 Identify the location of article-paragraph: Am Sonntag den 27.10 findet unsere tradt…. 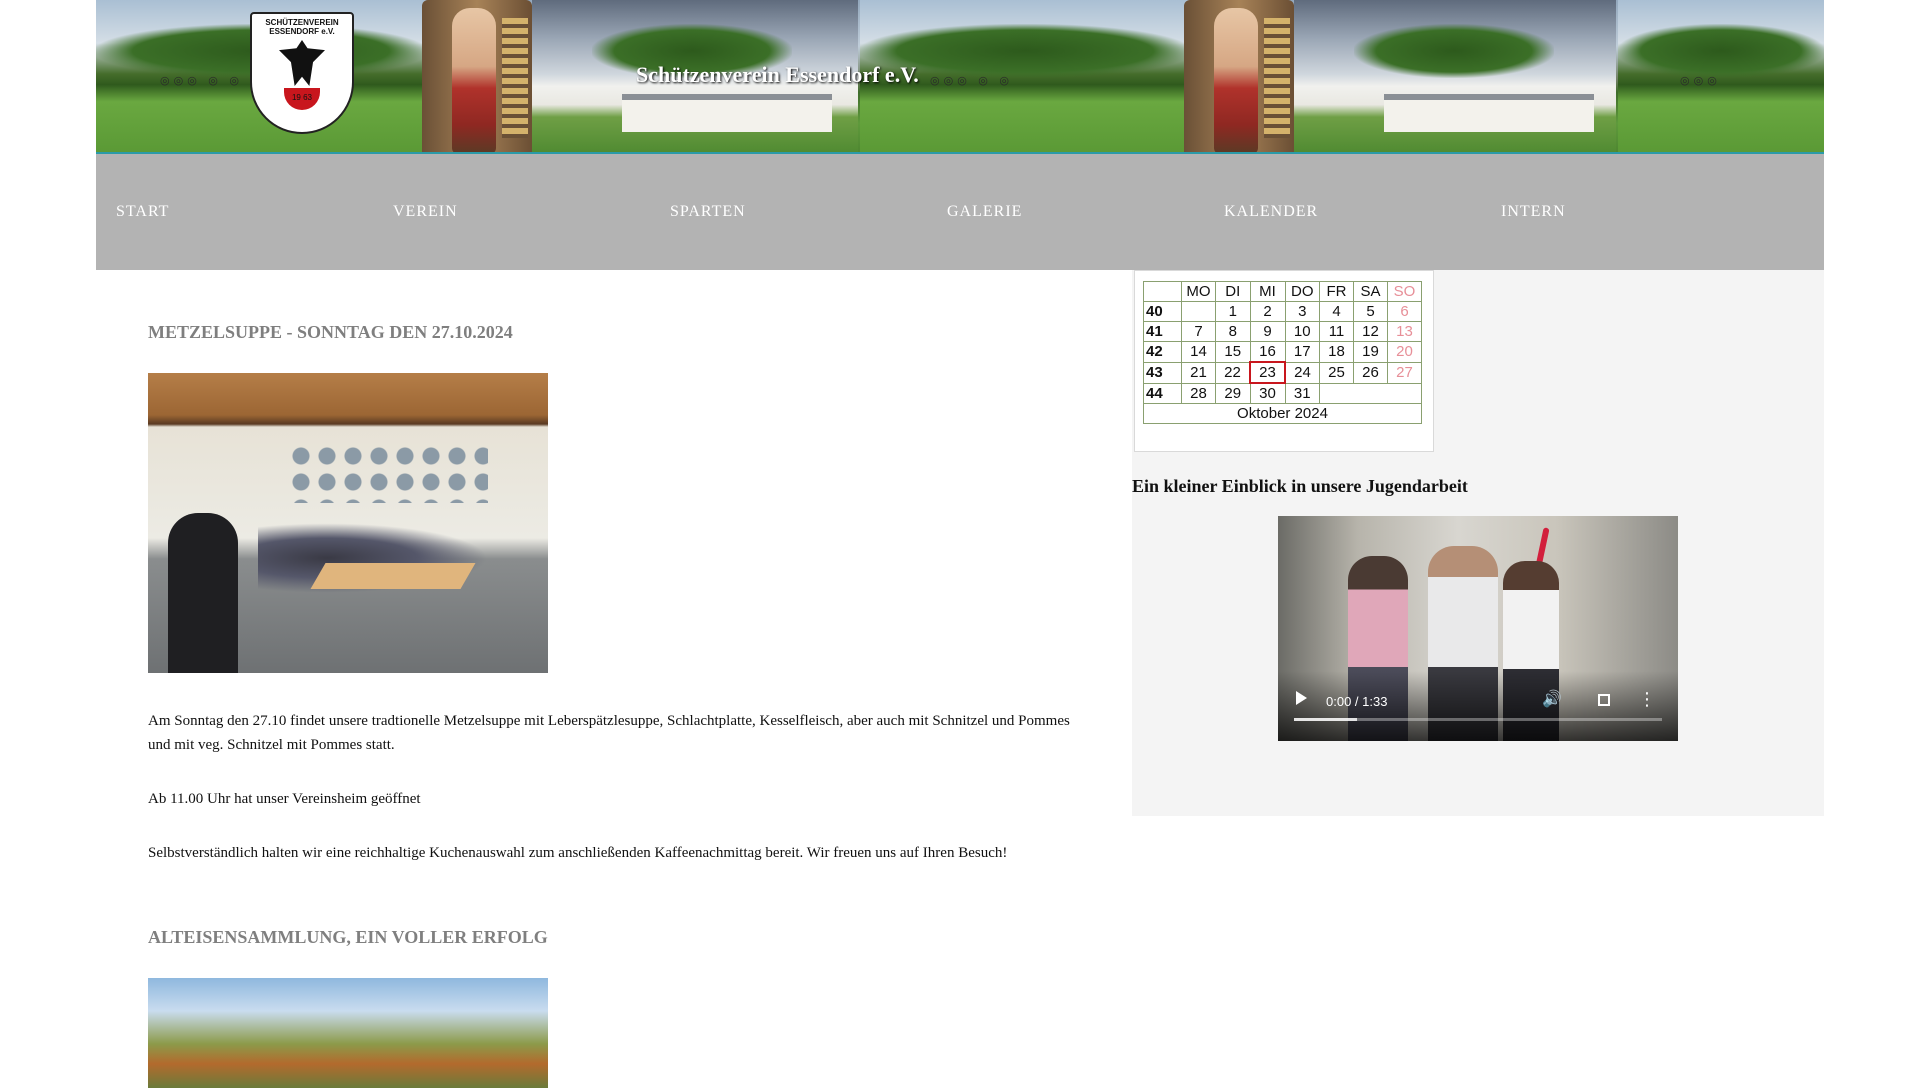
(609, 733).